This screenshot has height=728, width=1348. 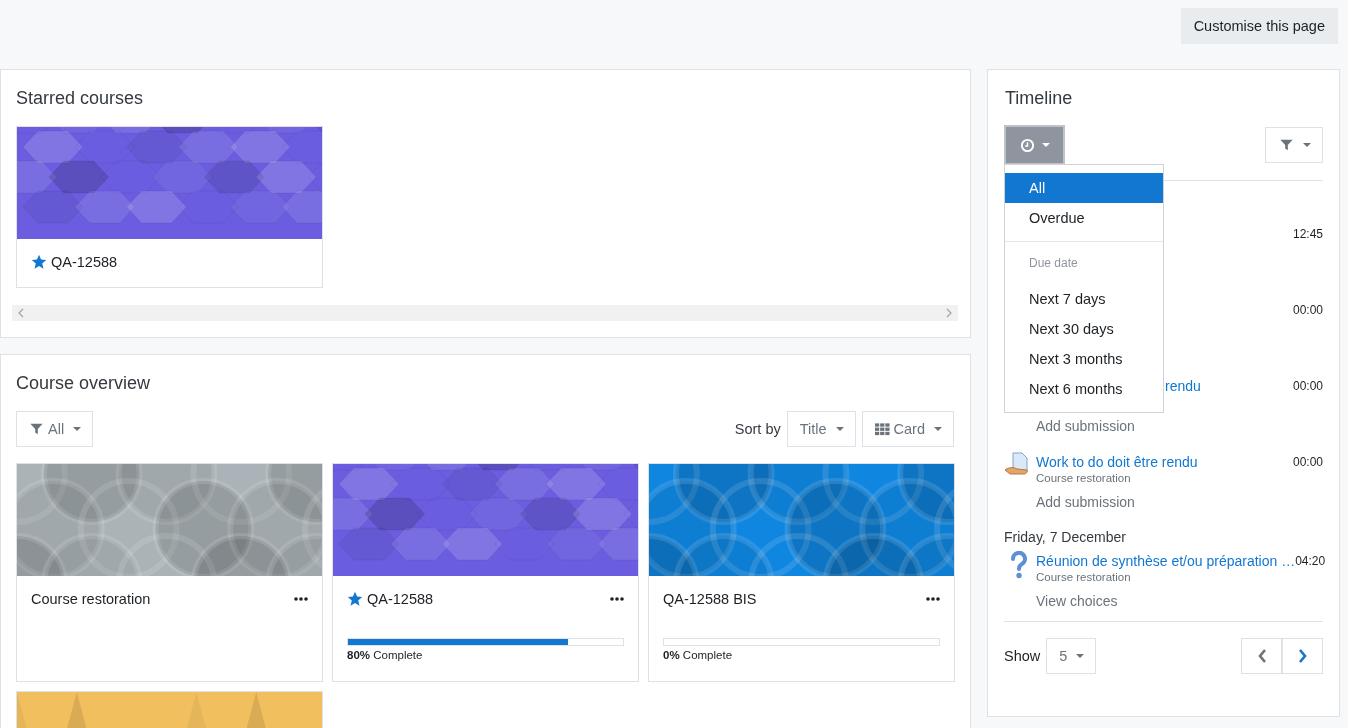 What do you see at coordinates (710, 599) in the screenshot?
I see `course-name: QA-12588 BIS` at bounding box center [710, 599].